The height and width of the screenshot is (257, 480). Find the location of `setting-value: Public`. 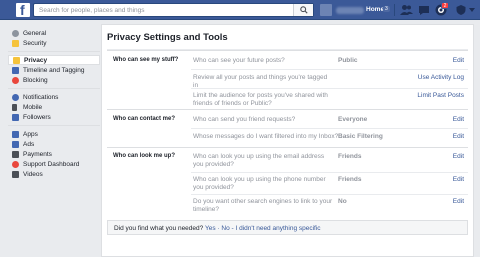

setting-value: Public is located at coordinates (348, 60).